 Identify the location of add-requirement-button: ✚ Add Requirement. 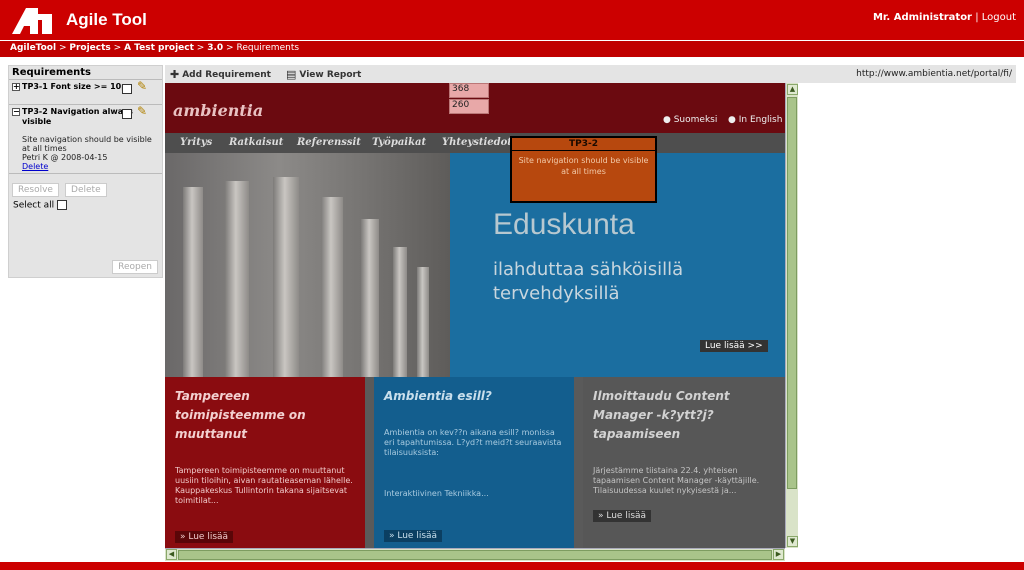
(220, 74).